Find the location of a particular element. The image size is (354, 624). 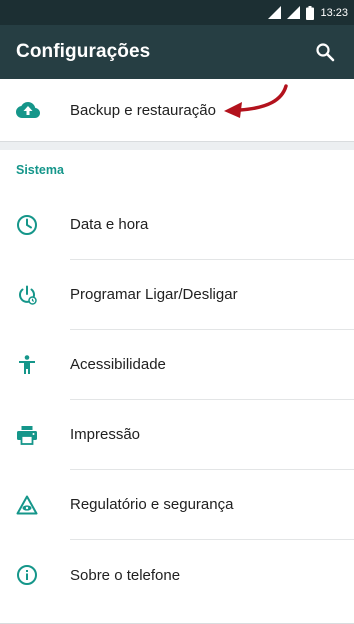

settings-item-label: Acessibilidade is located at coordinates (212, 365).